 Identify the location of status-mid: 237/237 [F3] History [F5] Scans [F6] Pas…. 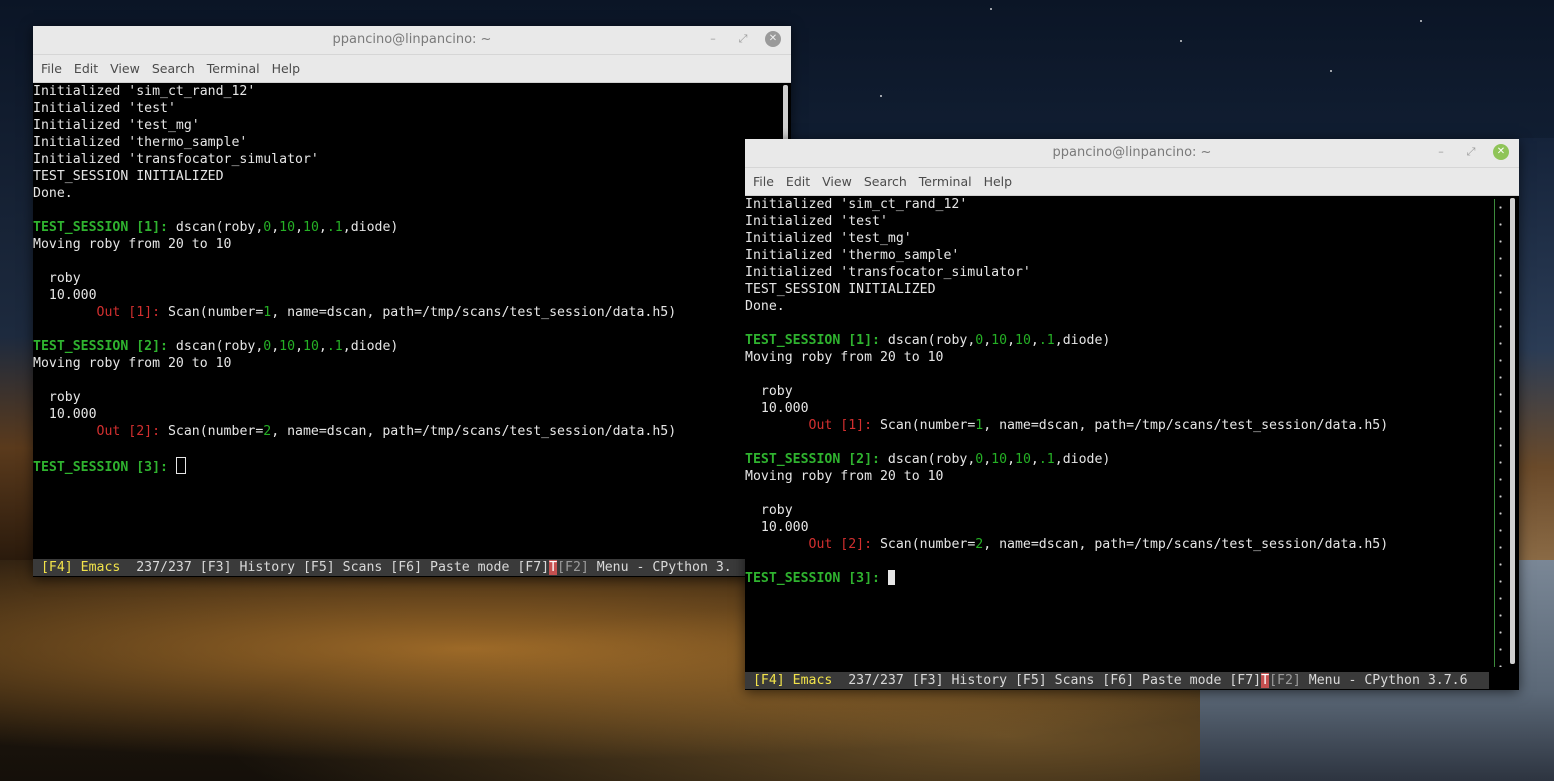
(335, 567).